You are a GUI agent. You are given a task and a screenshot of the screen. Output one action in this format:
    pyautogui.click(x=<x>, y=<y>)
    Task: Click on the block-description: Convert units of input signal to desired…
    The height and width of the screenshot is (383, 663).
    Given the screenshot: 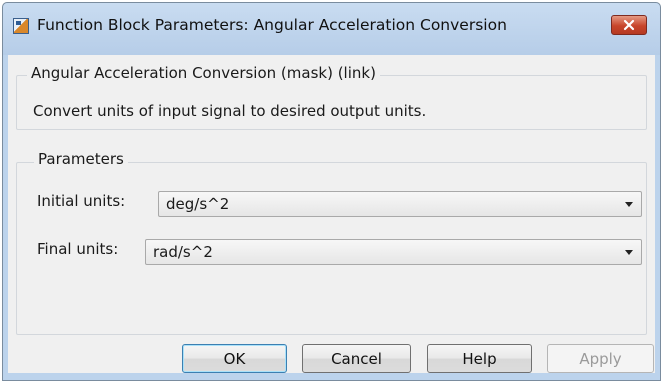 What is the action you would take?
    pyautogui.click(x=230, y=111)
    